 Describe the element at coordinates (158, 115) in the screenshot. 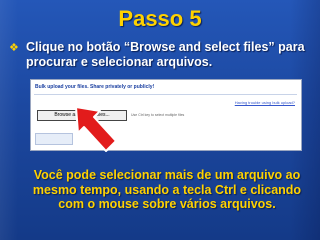

I see `screenshot-hint: Use Ctrl key to select multiple files` at that location.